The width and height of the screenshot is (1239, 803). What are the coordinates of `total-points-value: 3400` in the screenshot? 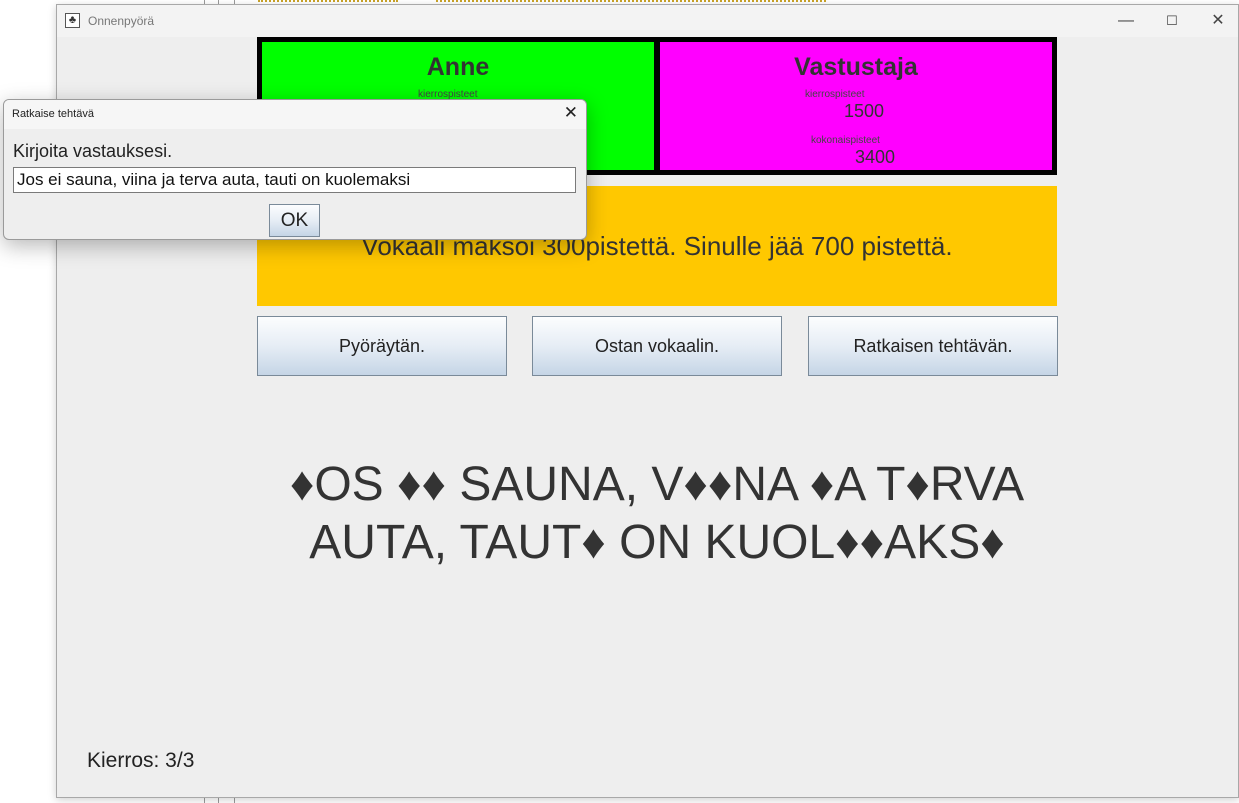 It's located at (875, 157).